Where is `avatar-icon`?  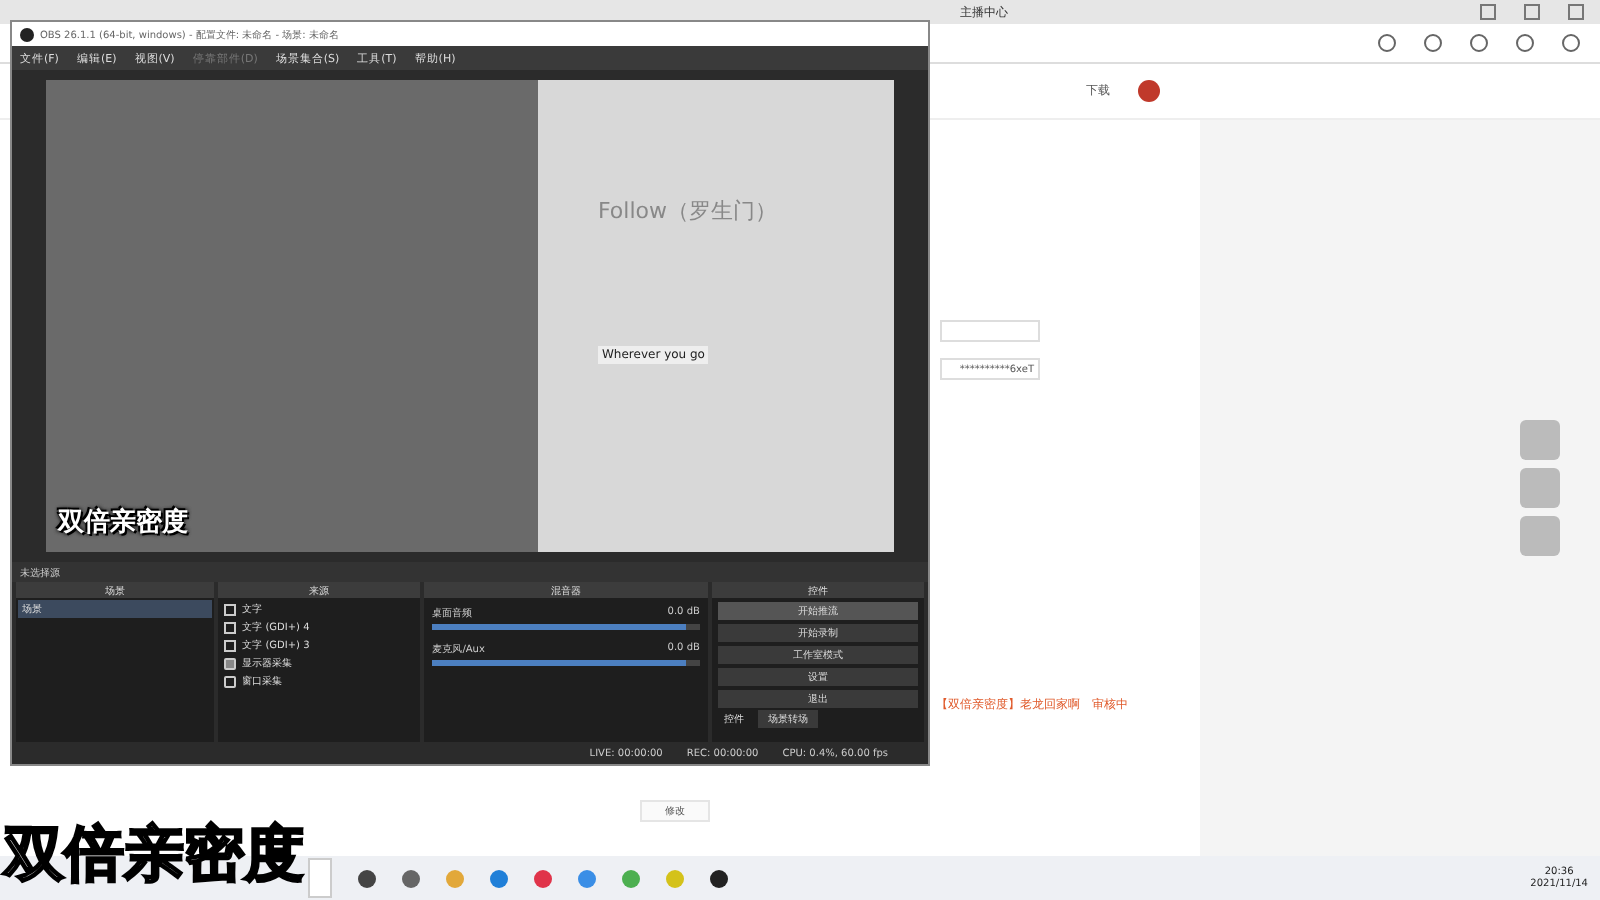 avatar-icon is located at coordinates (1149, 91).